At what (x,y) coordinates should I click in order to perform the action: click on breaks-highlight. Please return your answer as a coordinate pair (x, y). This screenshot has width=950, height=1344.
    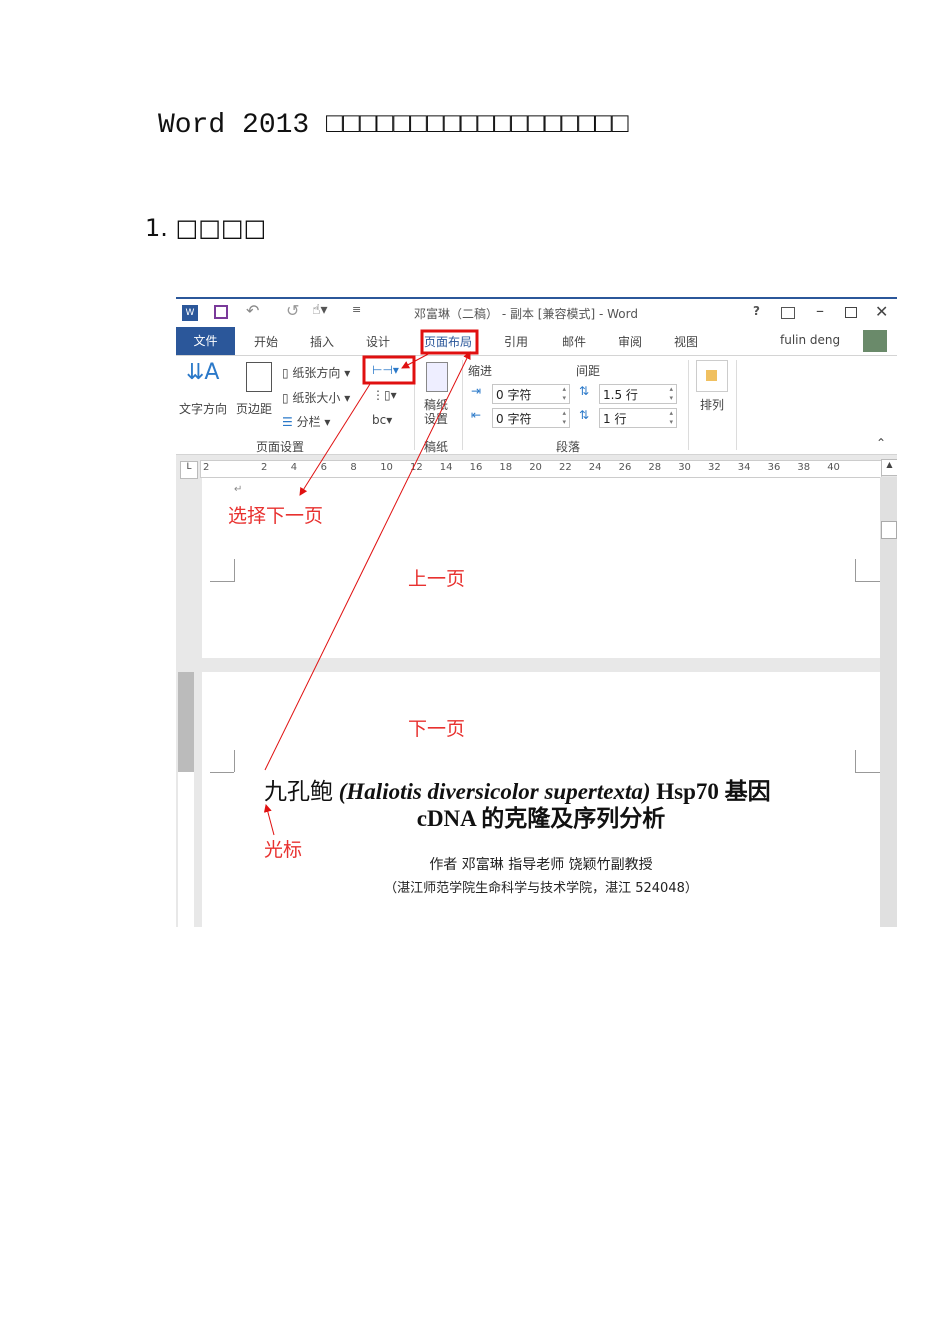
    Looking at the image, I should click on (389, 370).